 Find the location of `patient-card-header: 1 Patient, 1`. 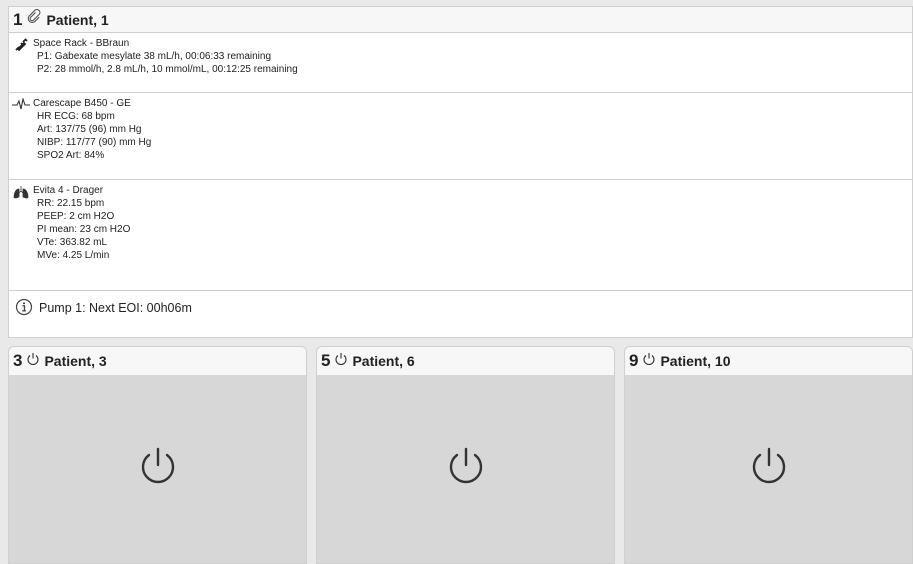

patient-card-header: 1 Patient, 1 is located at coordinates (460, 20).